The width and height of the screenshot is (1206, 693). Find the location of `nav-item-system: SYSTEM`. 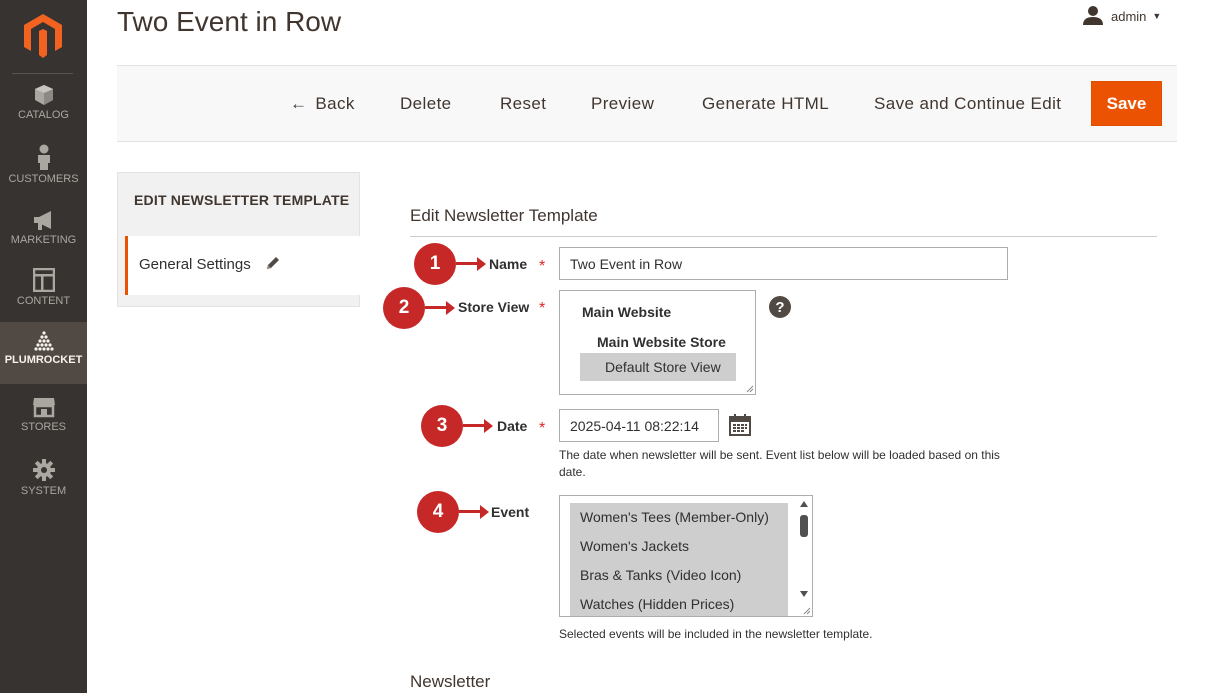

nav-item-system: SYSTEM is located at coordinates (43, 489).